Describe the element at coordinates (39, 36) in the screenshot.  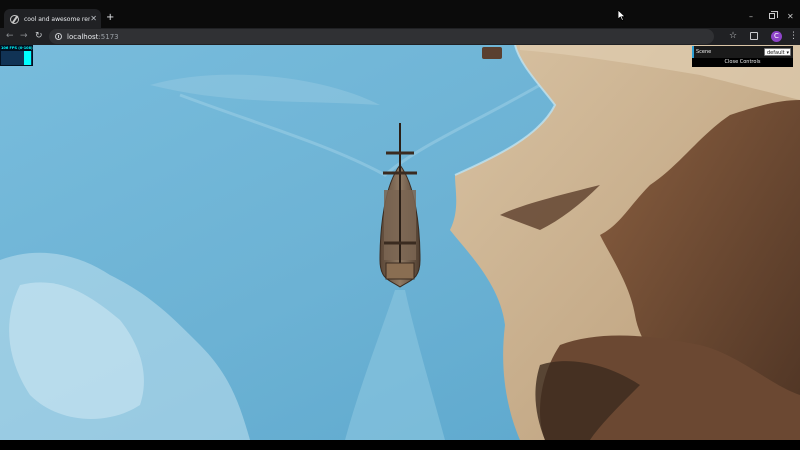
I see `reload-icon: ↻` at that location.